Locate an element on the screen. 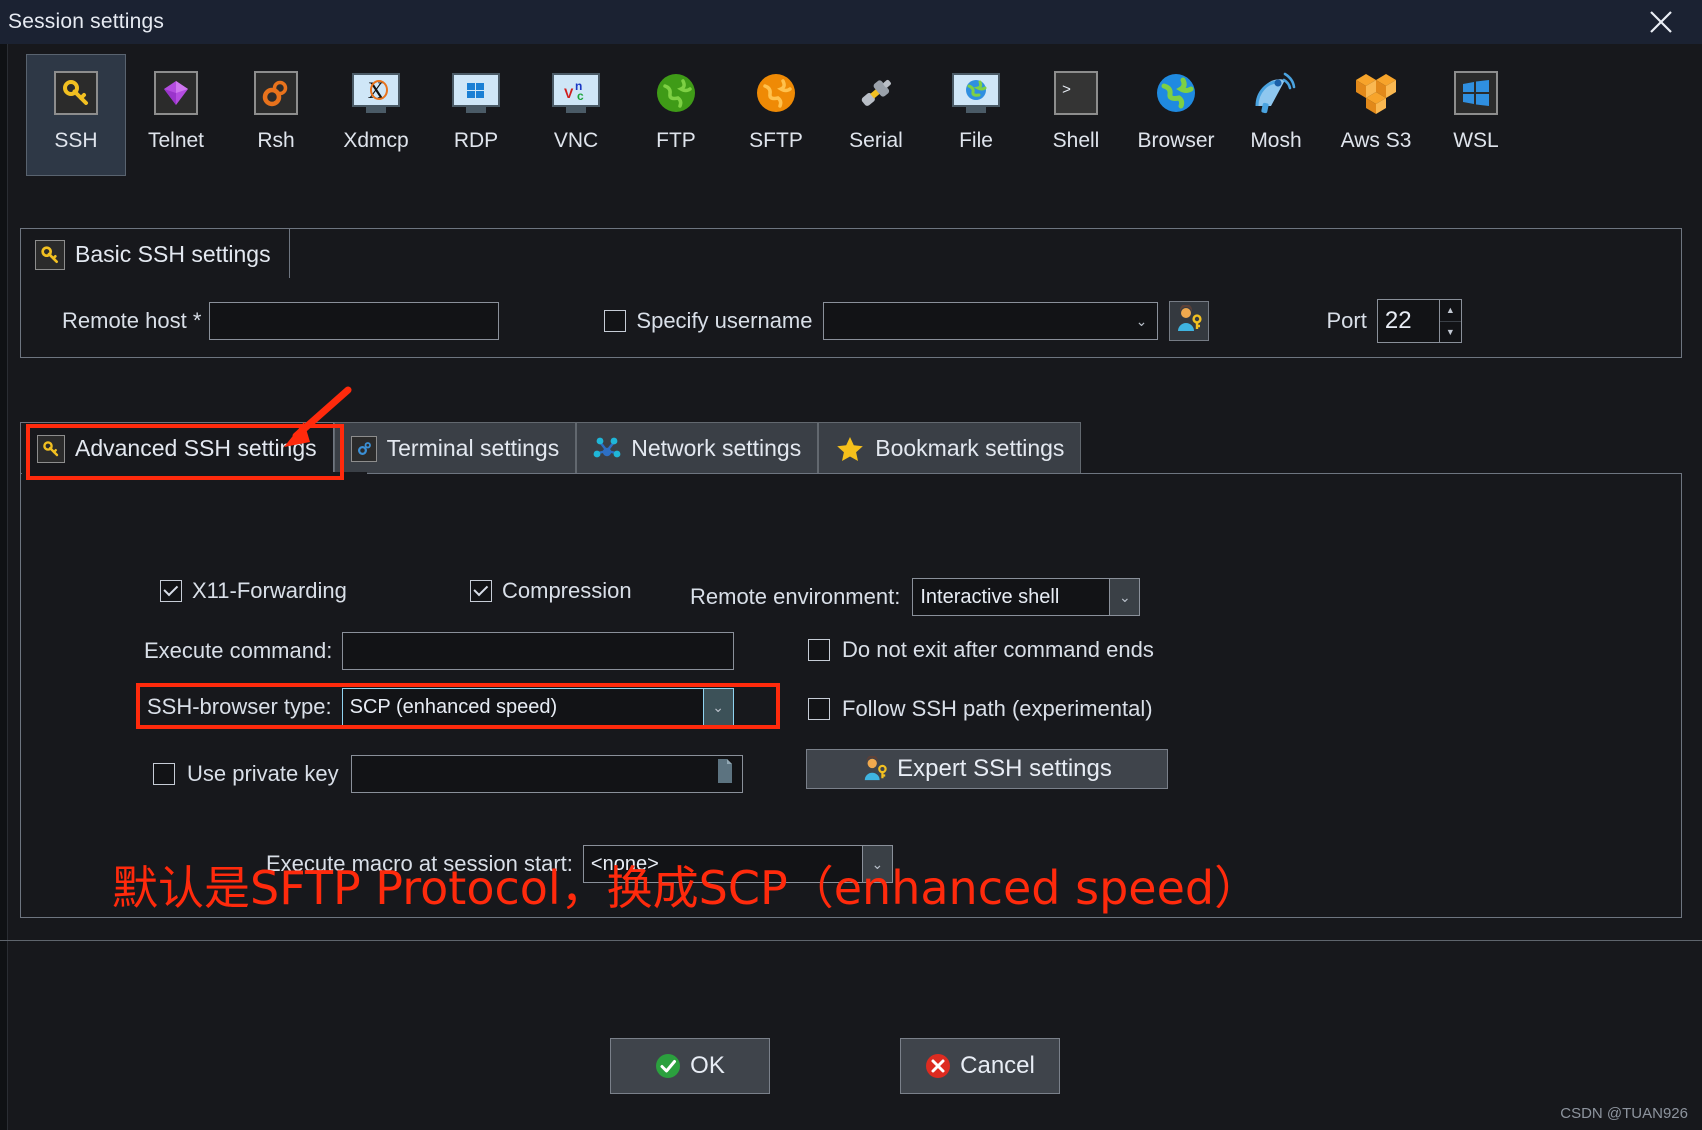  group-tab-seam is located at coordinates (161, 279).